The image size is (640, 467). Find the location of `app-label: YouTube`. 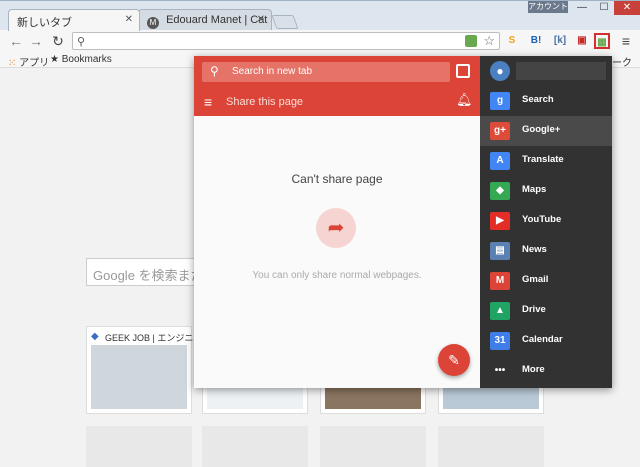

app-label: YouTube is located at coordinates (542, 219).